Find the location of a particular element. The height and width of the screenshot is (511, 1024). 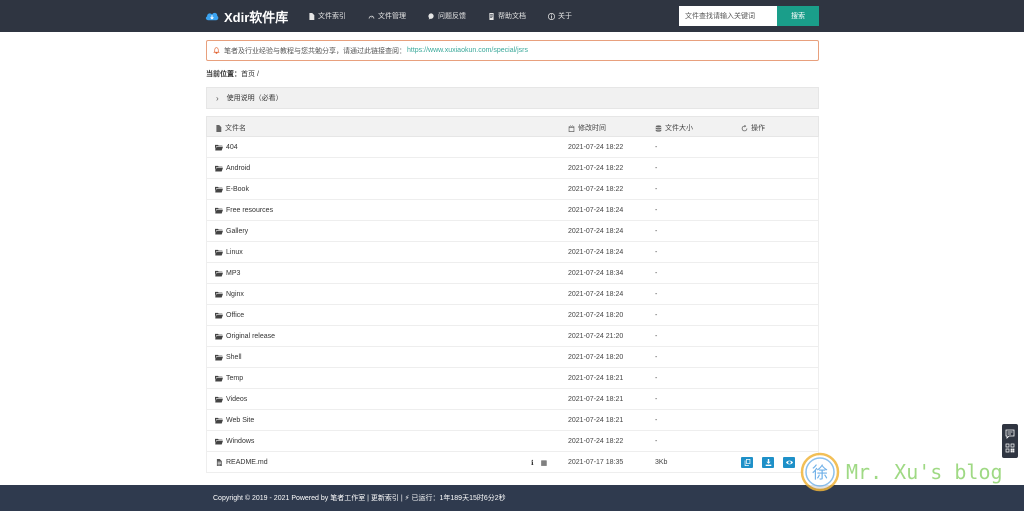

folder-modified: 2021-07-24 18:34 is located at coordinates (596, 273).